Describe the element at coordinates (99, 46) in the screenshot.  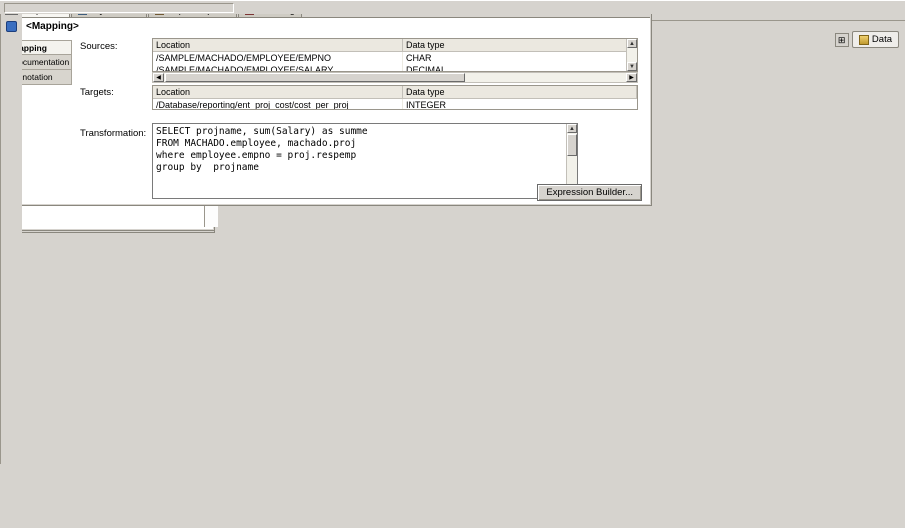
I see `sources-label: Sources:` at that location.